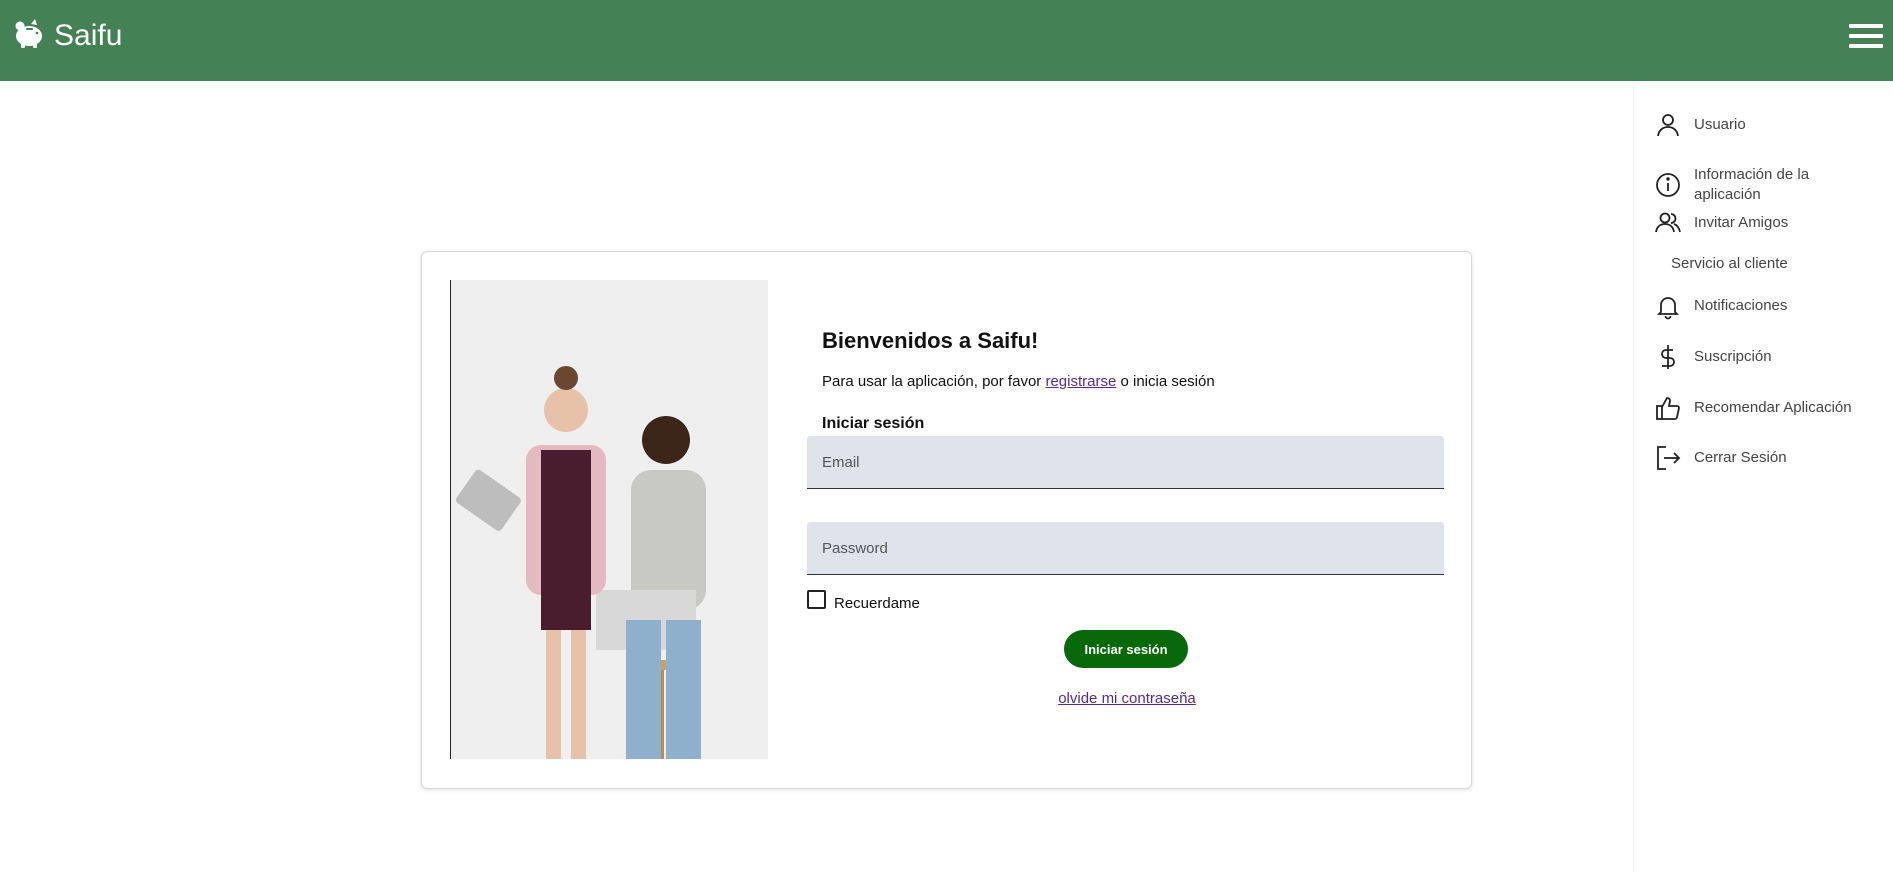 This screenshot has width=1893, height=872. Describe the element at coordinates (934, 381) in the screenshot. I see `intro-text-start: Para usar la aplicación, por favor` at that location.